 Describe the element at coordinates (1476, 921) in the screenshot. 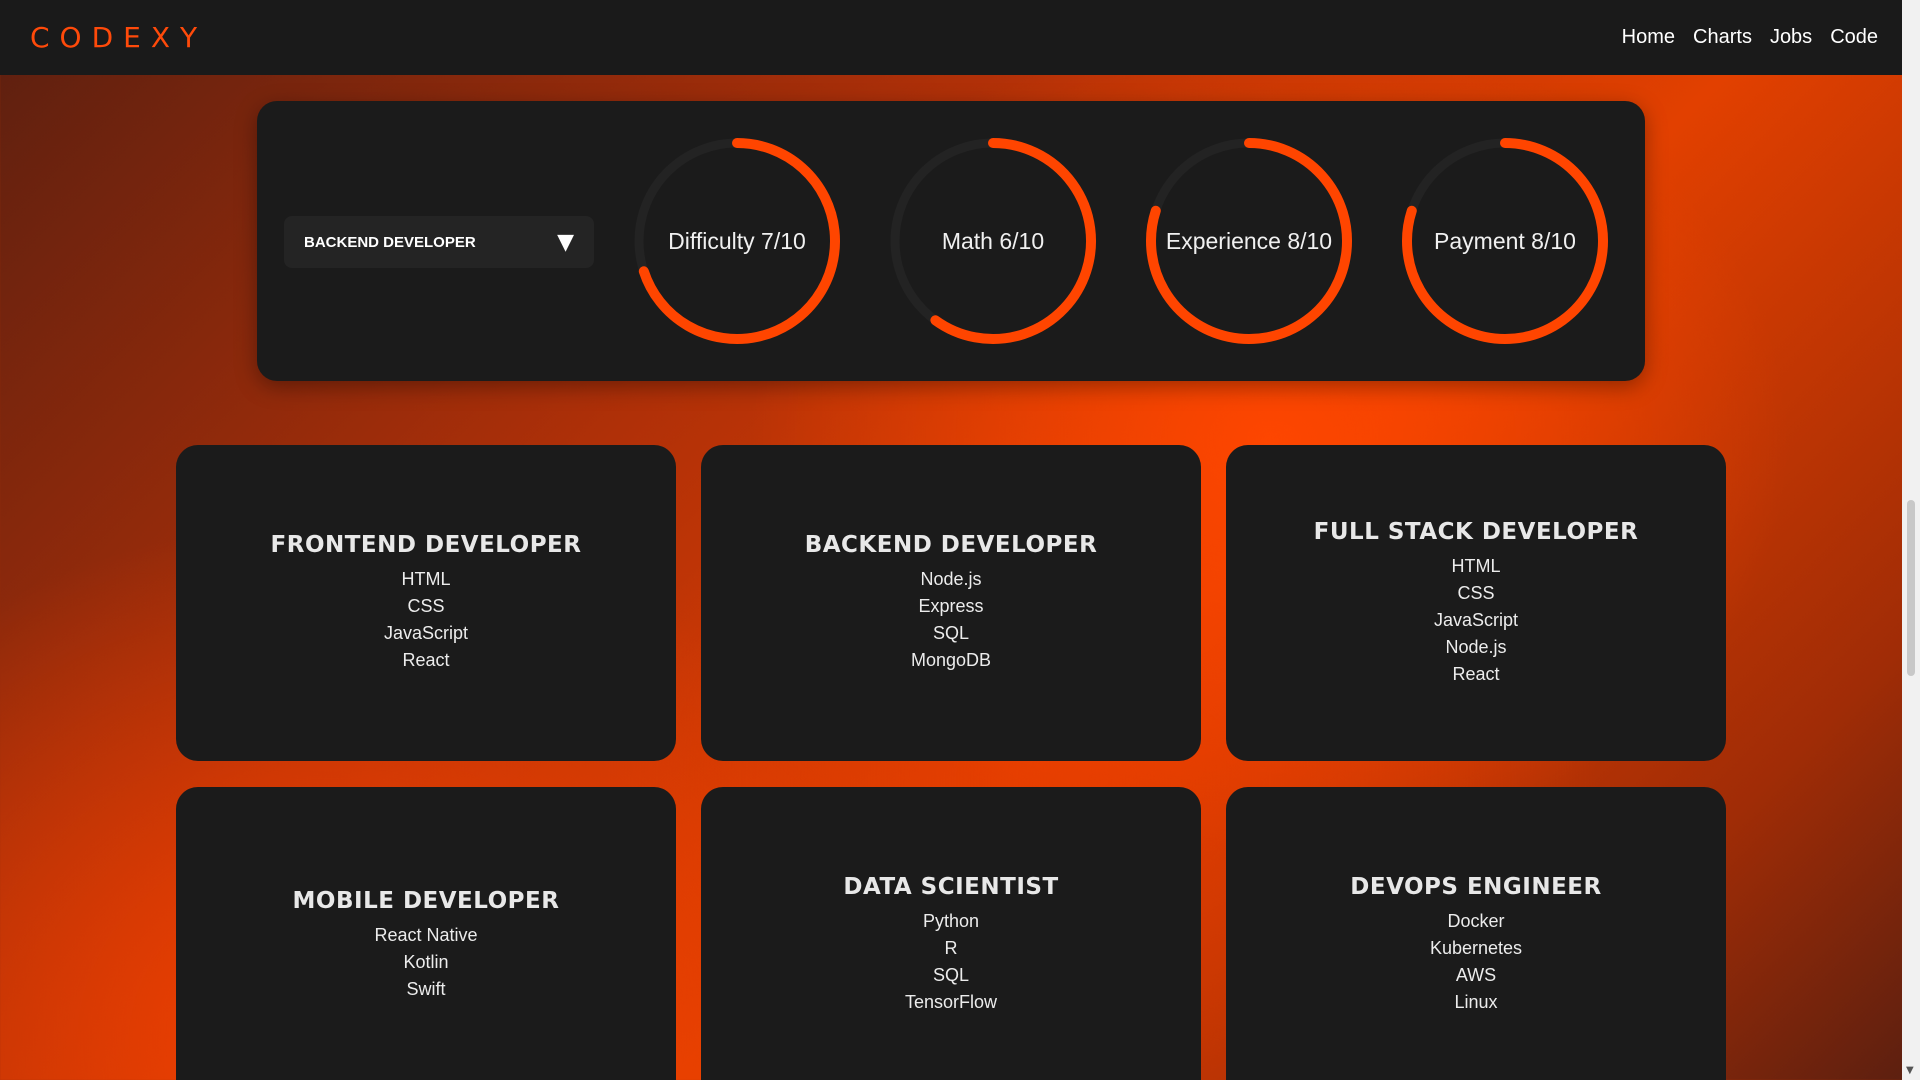

I see `skill-item: Docker` at that location.